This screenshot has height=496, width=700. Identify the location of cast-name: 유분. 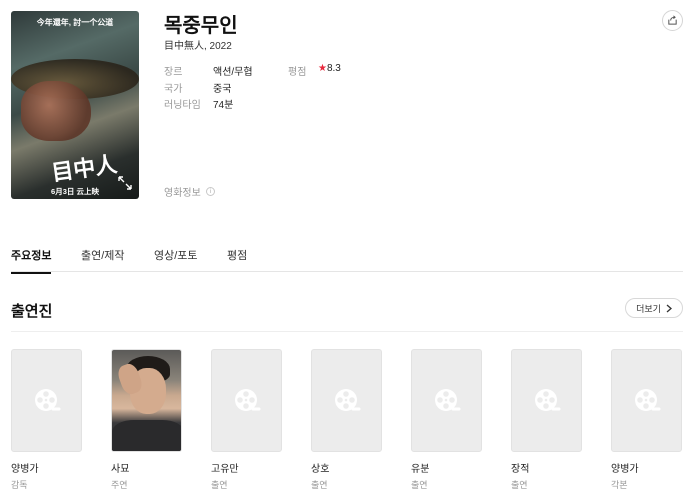
(420, 469).